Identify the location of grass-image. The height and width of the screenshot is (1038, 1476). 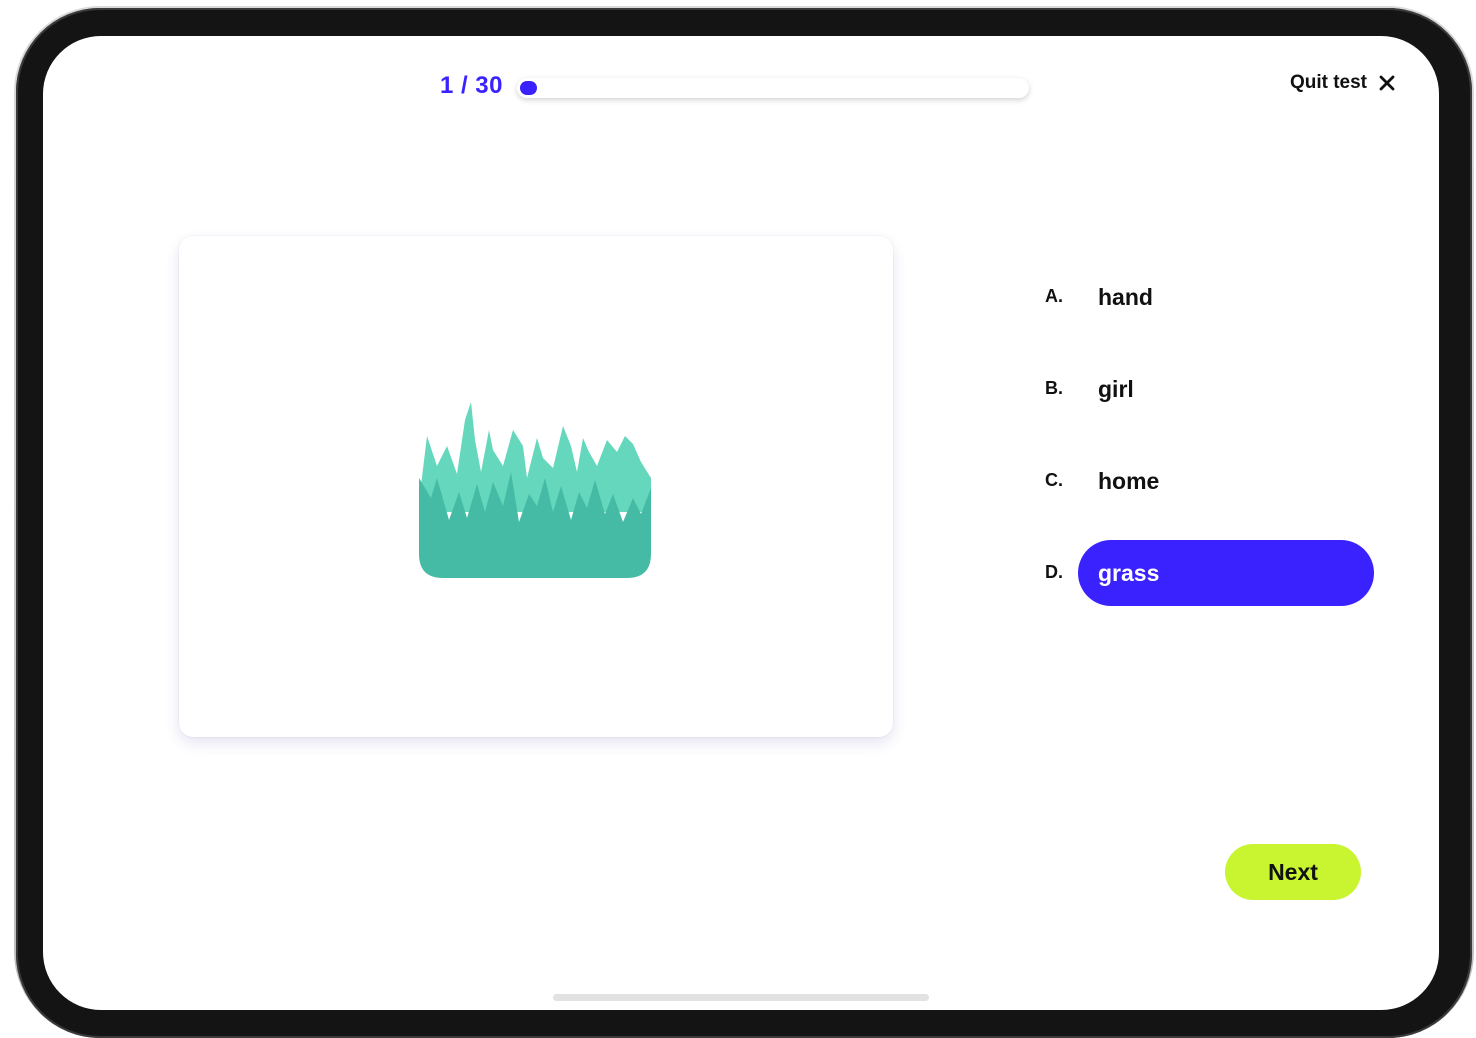
(535, 490).